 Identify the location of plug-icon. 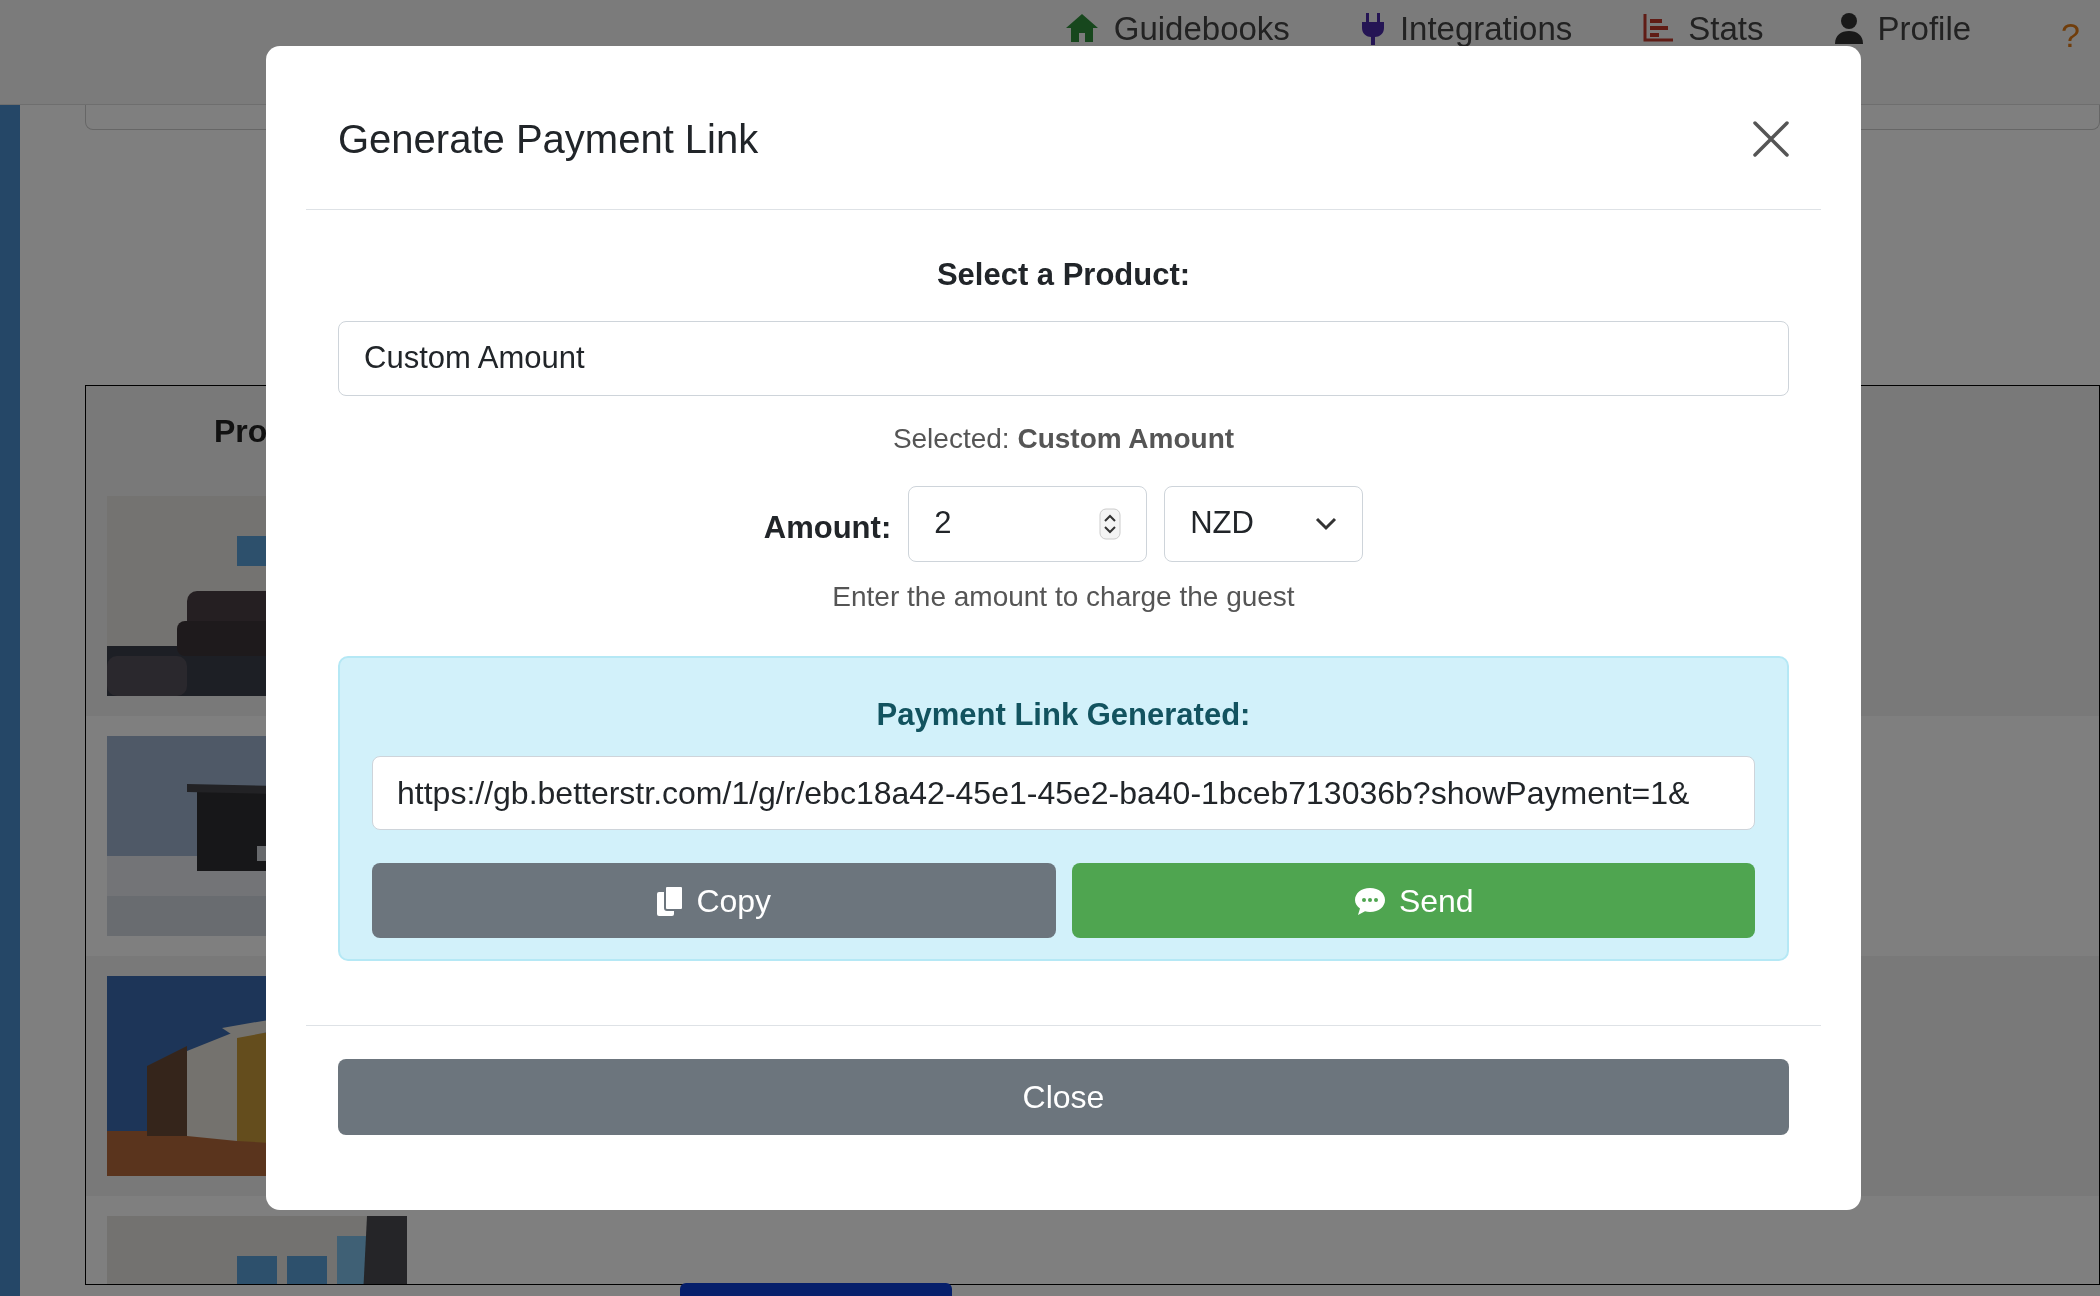
(1372, 29).